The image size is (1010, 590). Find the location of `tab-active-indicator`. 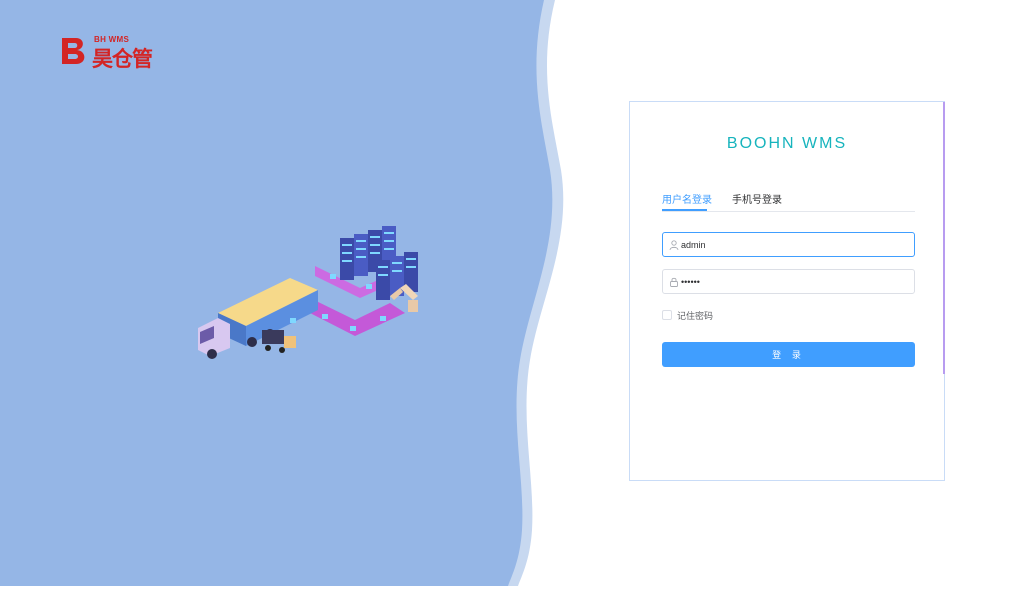

tab-active-indicator is located at coordinates (684, 210).